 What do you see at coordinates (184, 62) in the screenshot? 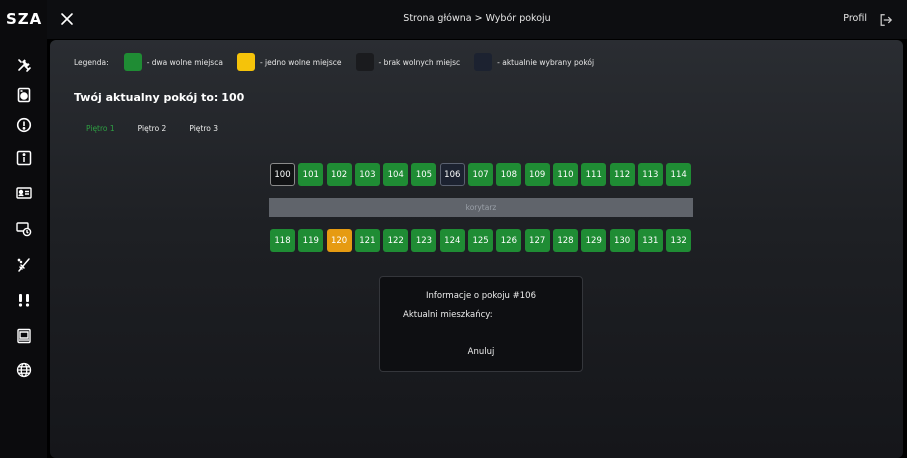
I see `legend-text: - dwa wolne miejsca` at bounding box center [184, 62].